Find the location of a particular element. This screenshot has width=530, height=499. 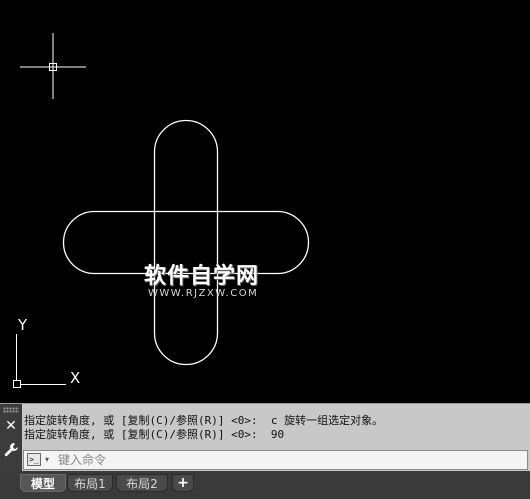

command-input is located at coordinates (288, 460).